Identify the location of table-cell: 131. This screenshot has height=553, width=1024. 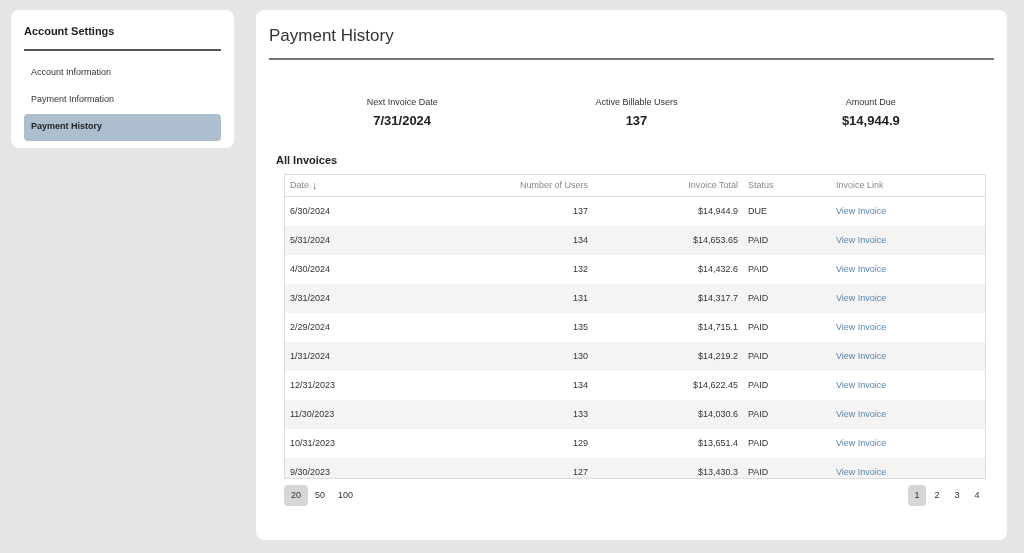
(580, 297).